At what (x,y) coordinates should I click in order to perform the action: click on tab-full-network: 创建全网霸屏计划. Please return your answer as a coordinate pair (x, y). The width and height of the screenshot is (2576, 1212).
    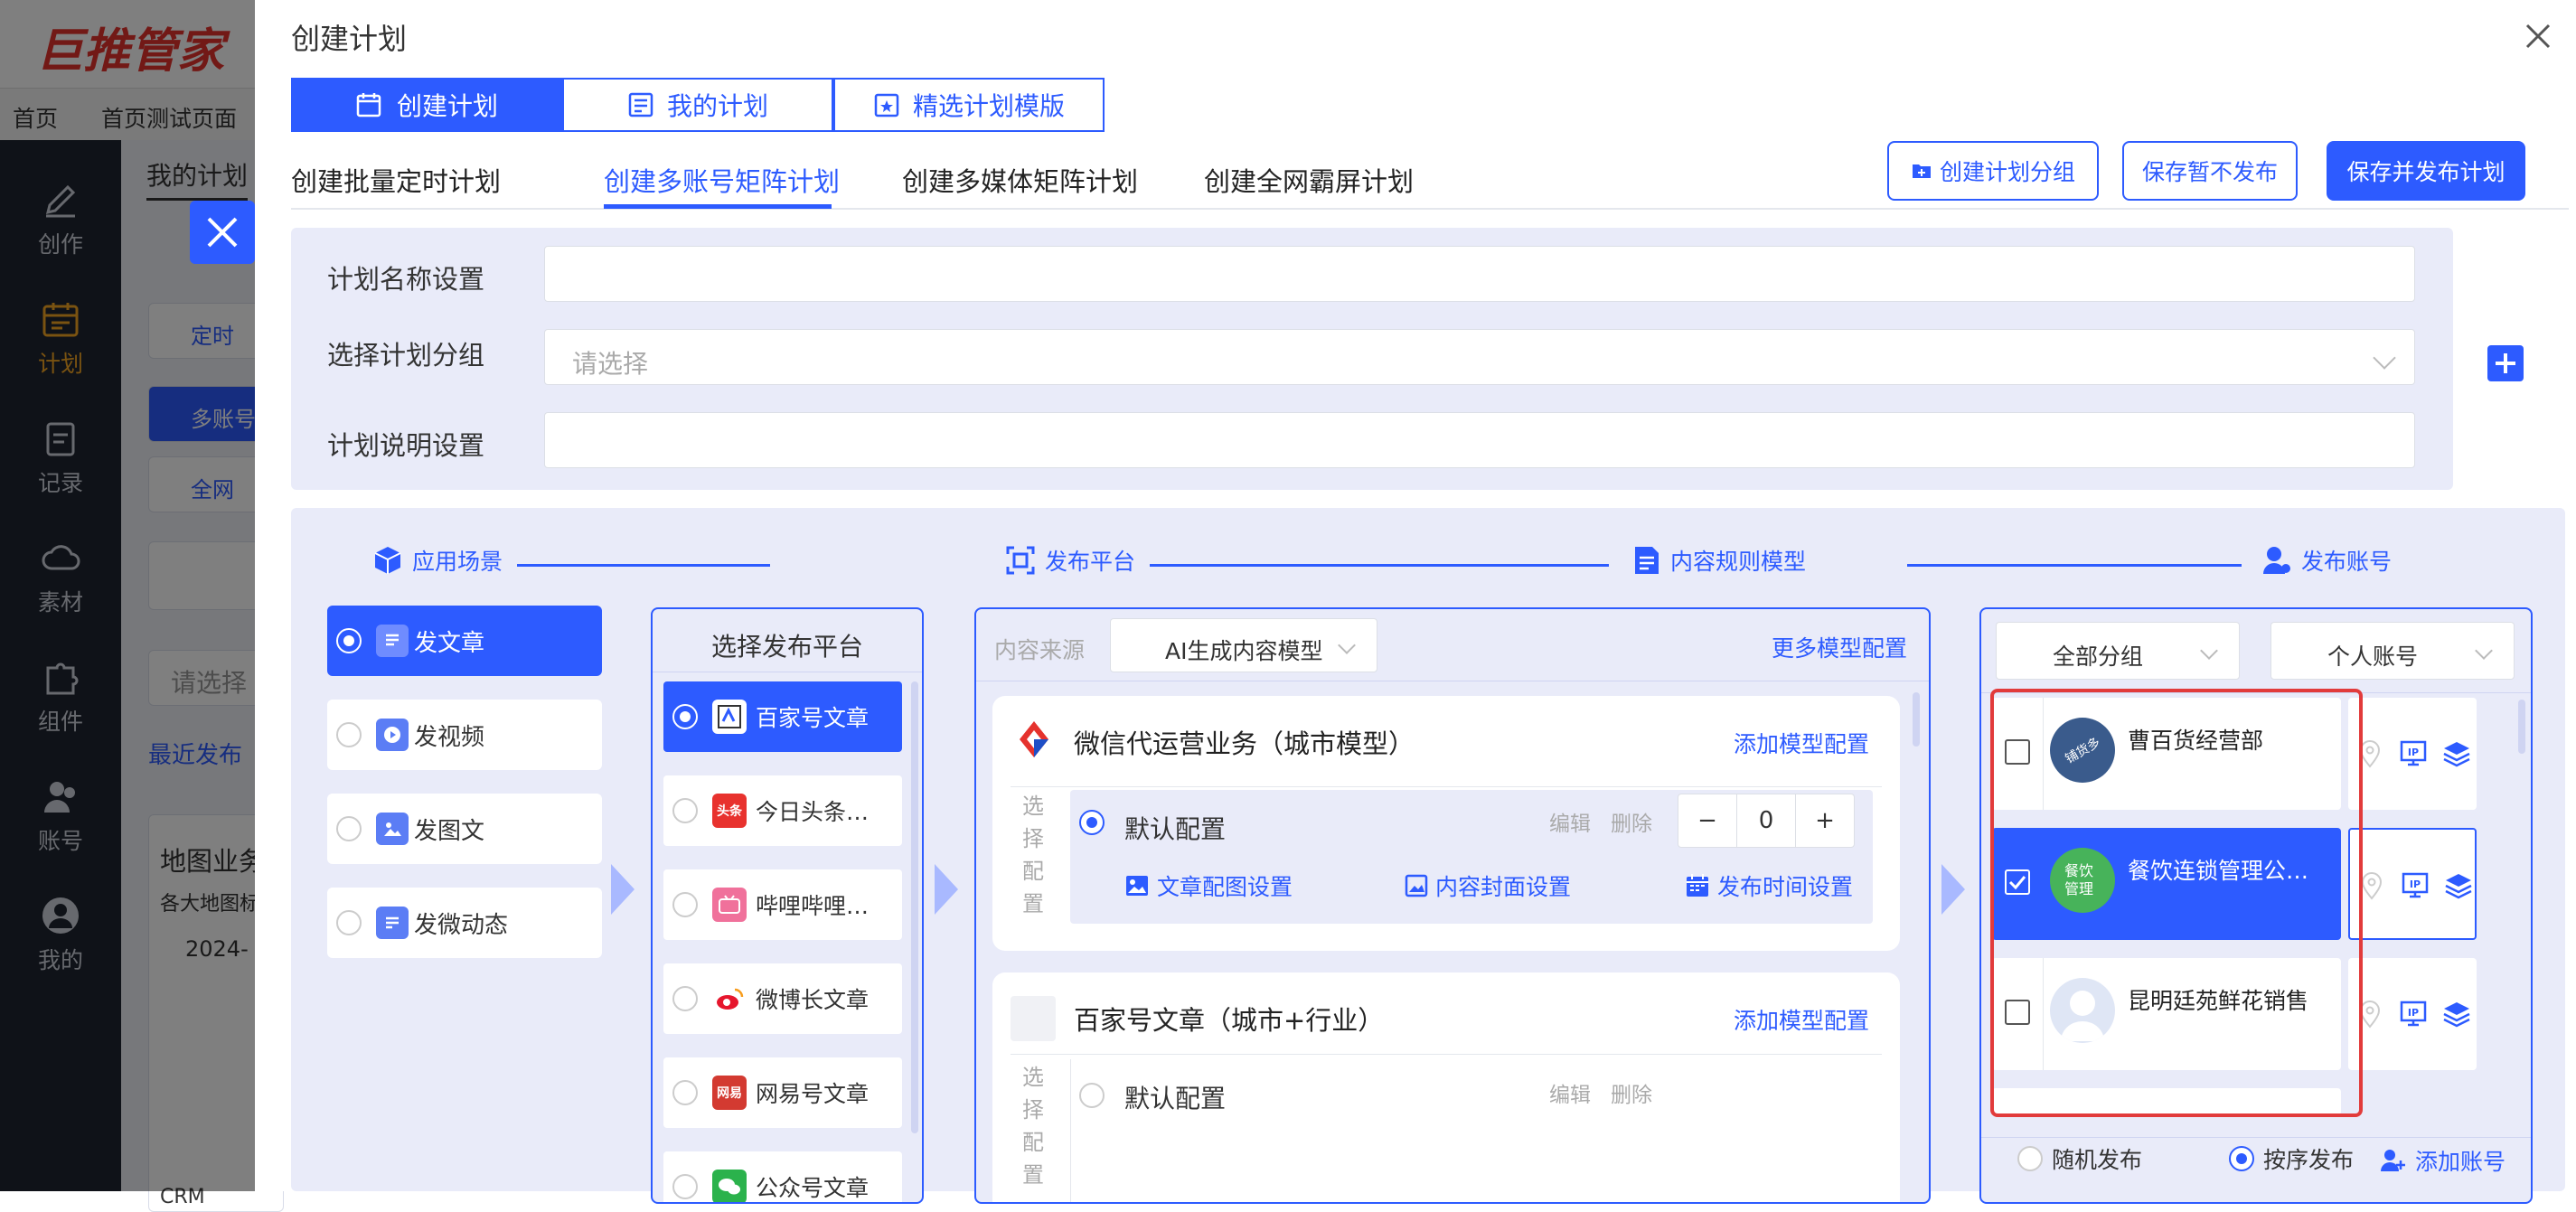
    Looking at the image, I should click on (1309, 180).